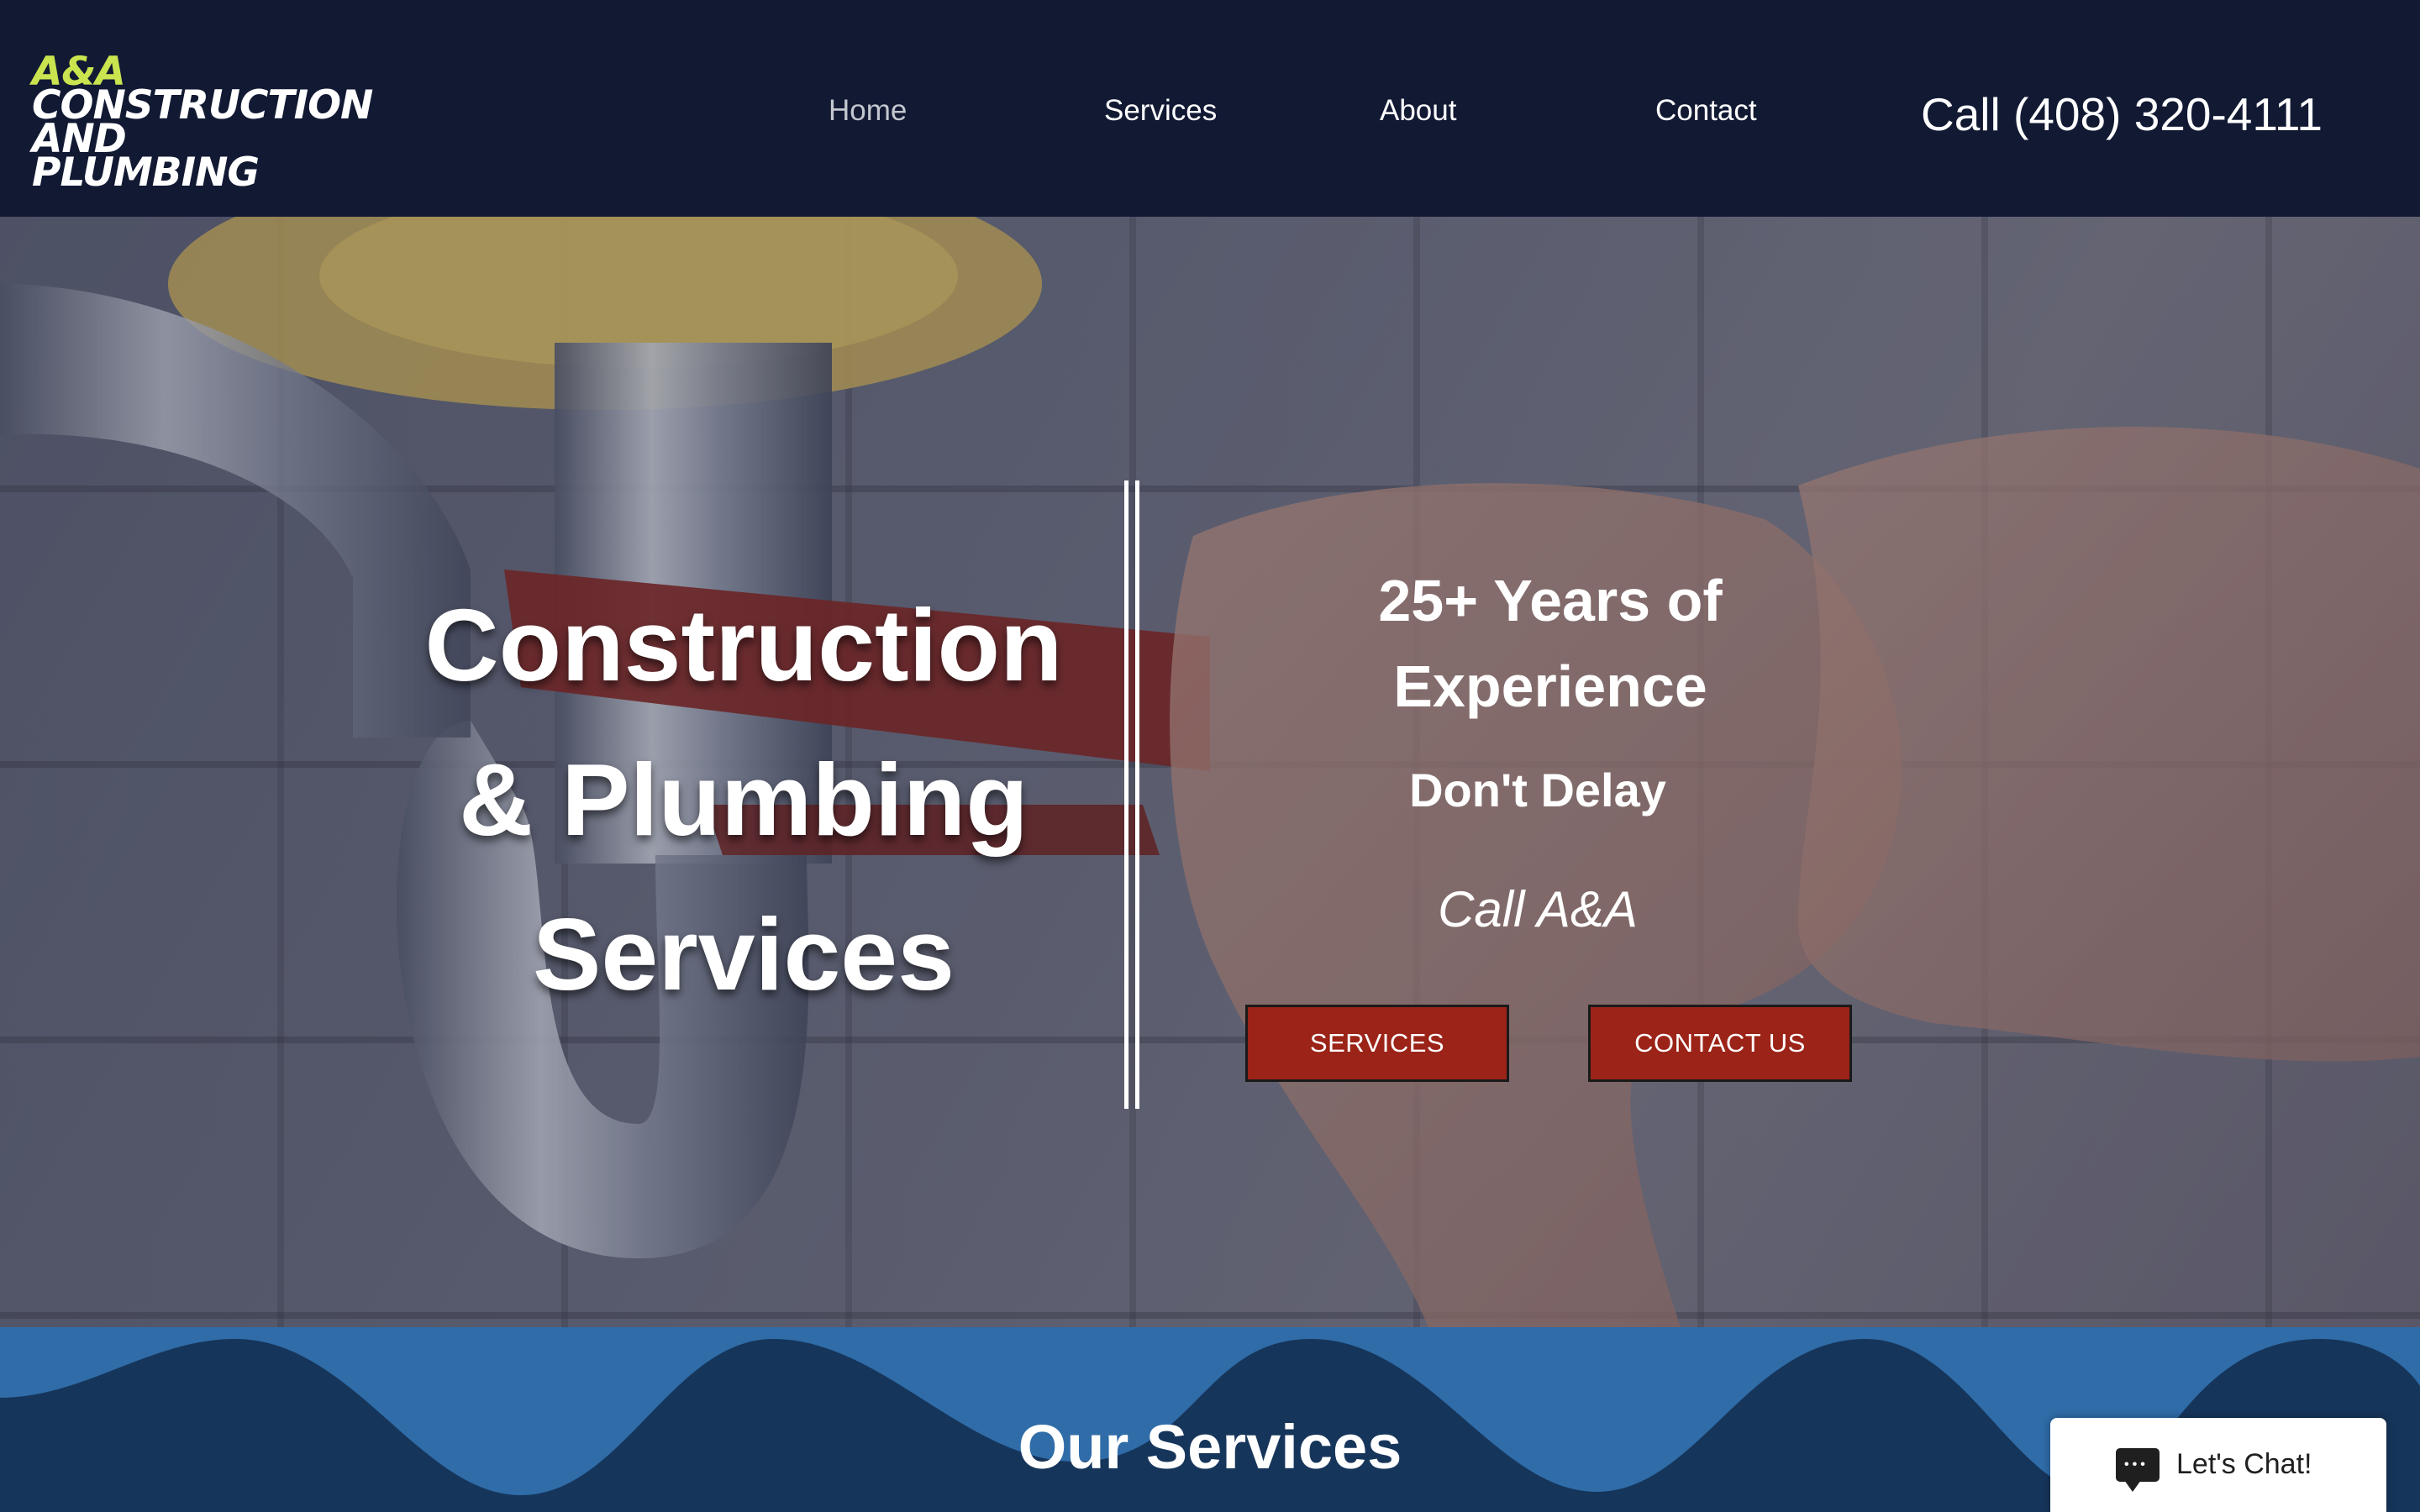 Image resolution: width=2420 pixels, height=1512 pixels. I want to click on logo-line: PLUMBING, so click(146, 173).